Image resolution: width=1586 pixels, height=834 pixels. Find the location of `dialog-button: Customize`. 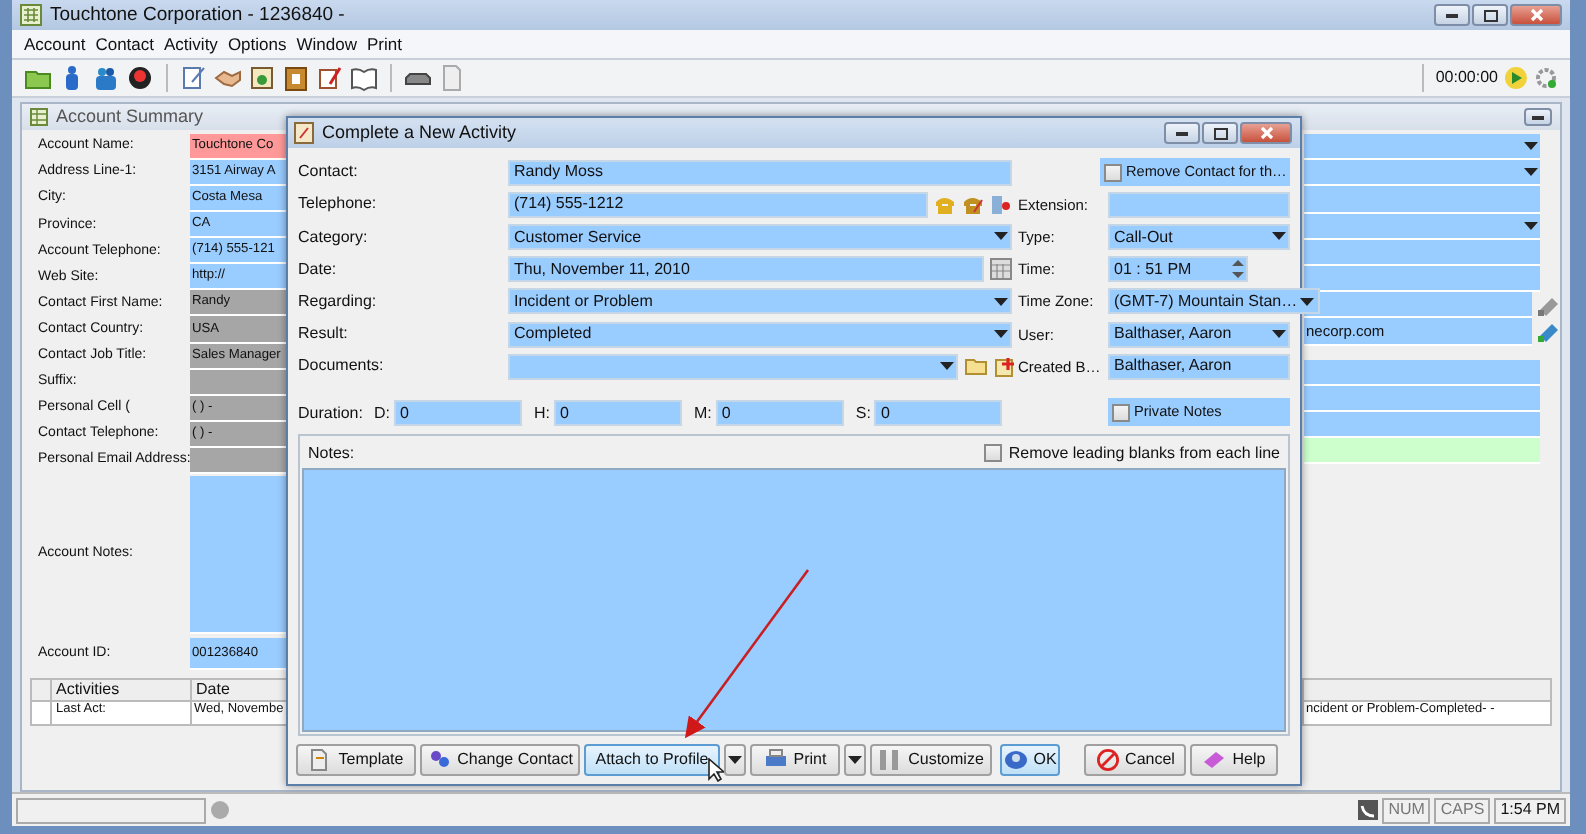

dialog-button: Customize is located at coordinates (931, 760).